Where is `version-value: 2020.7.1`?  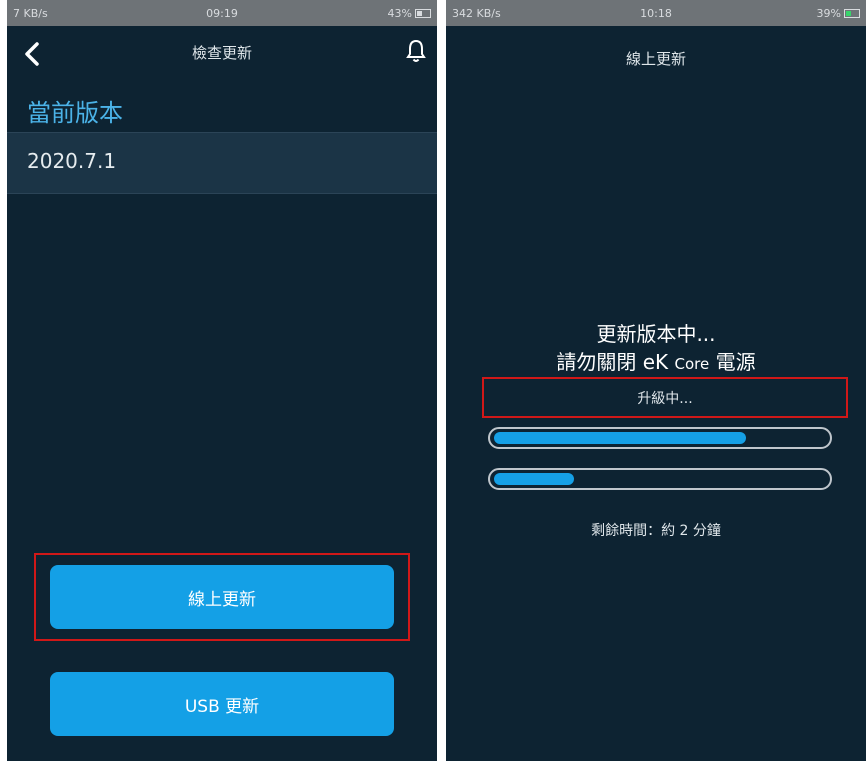 version-value: 2020.7.1 is located at coordinates (72, 161).